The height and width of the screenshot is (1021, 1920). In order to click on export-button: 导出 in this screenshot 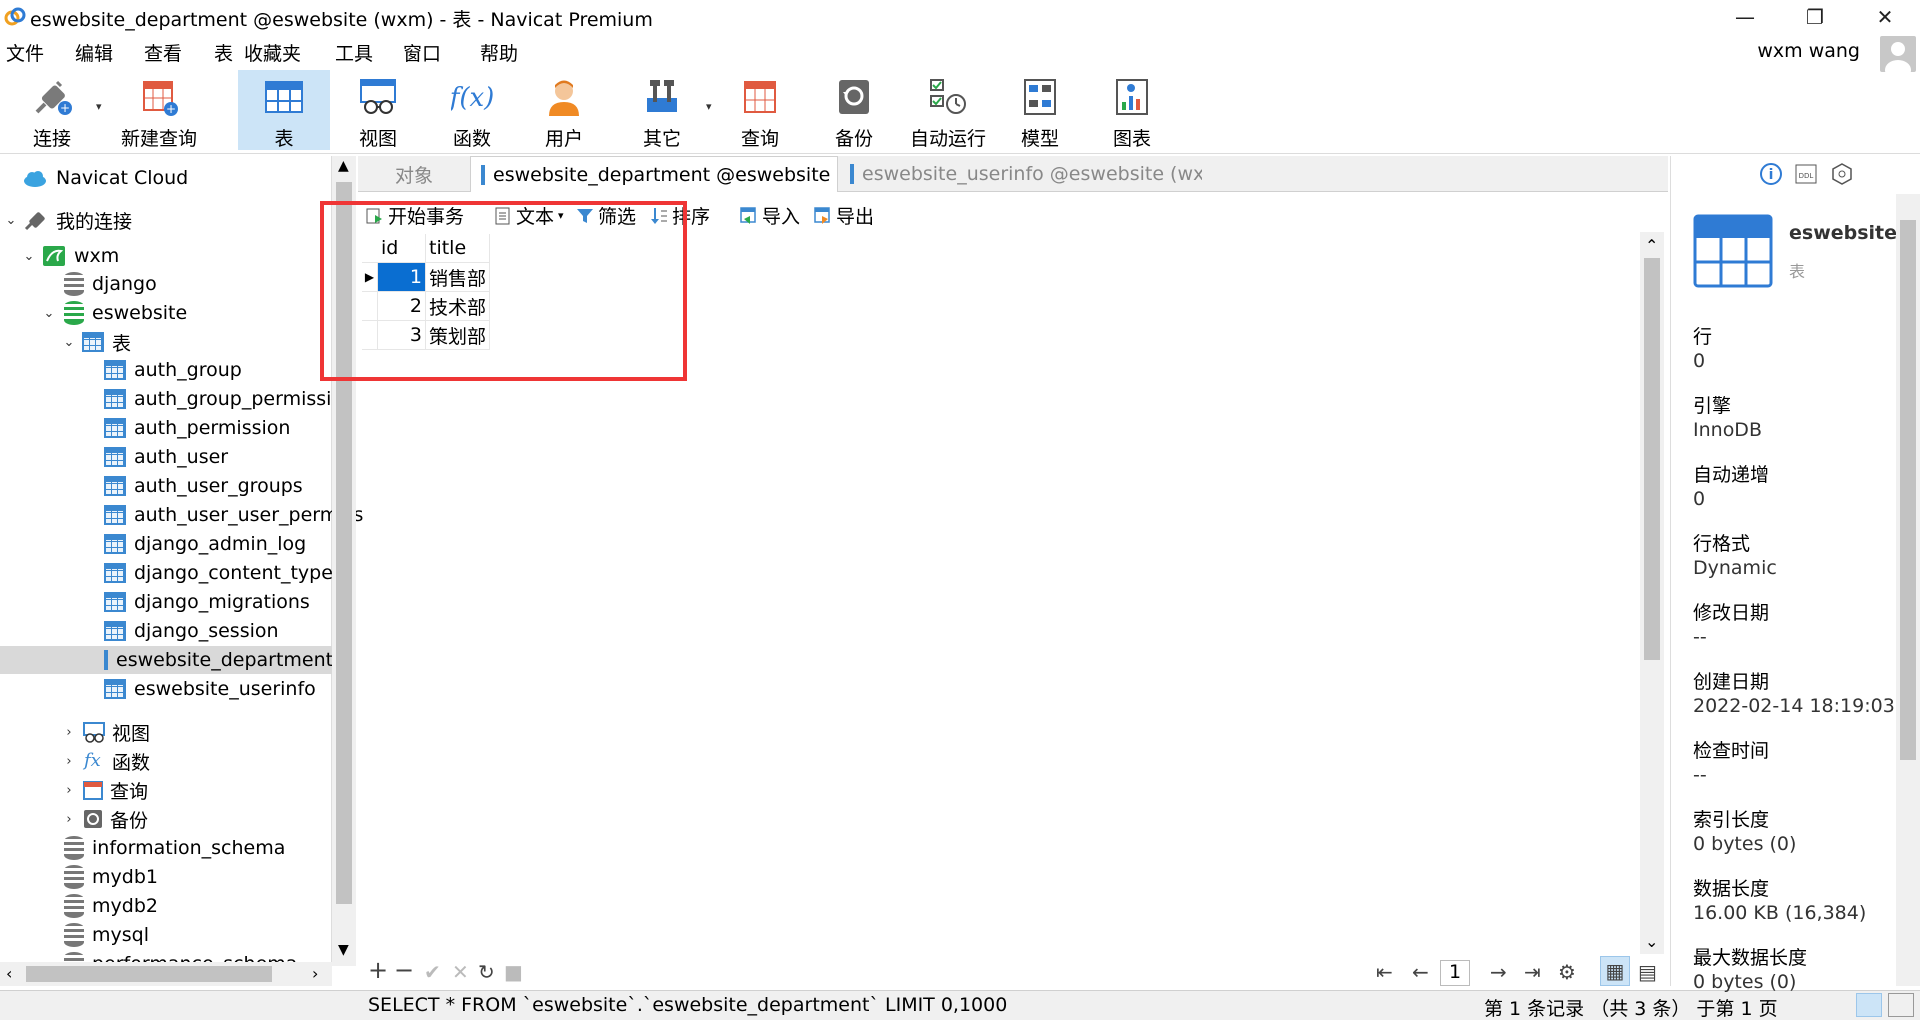, I will do `click(844, 215)`.